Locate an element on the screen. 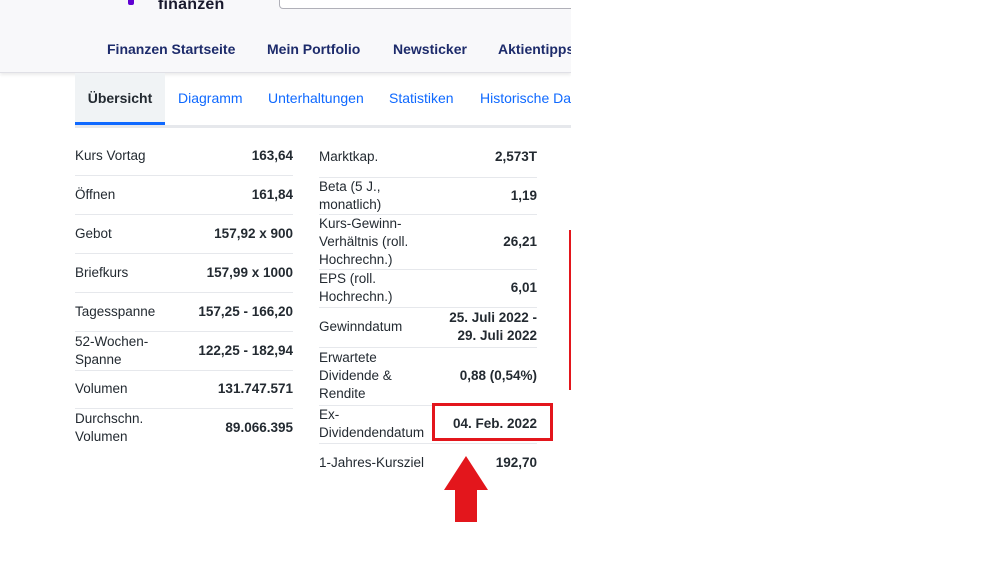 Image resolution: width=1000 pixels, height=563 pixels. left-summary-row: Volumen 131.747.571 is located at coordinates (184, 389).